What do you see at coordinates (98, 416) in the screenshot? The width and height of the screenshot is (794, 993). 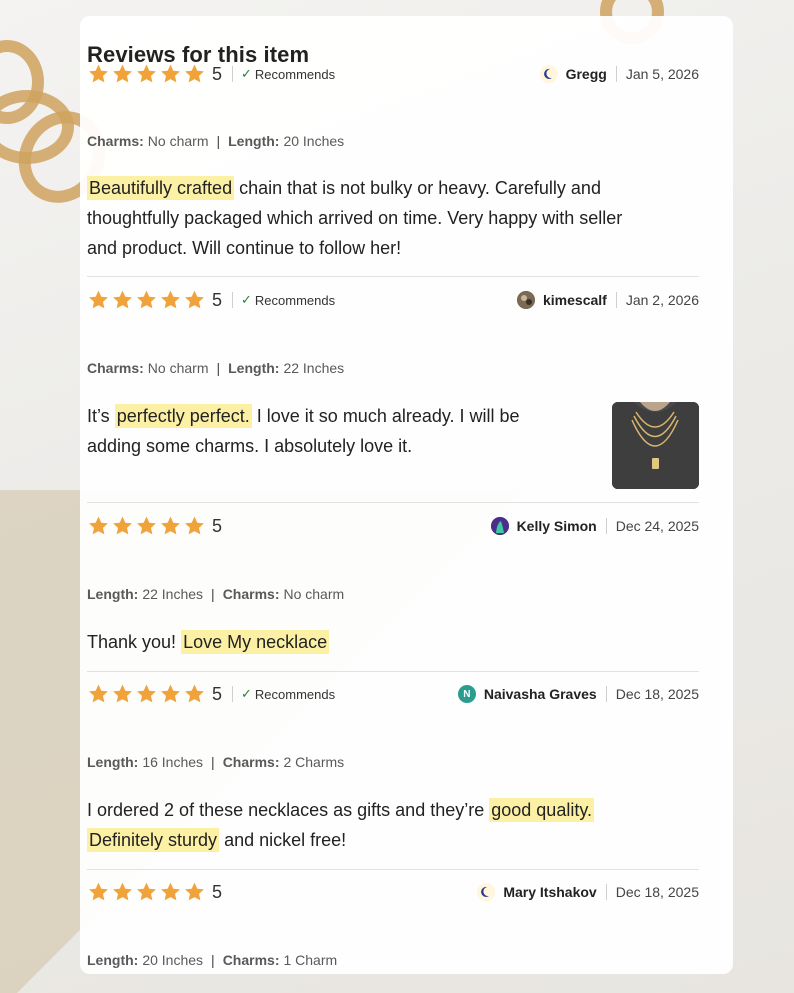 I see `review-text-part: It’s` at bounding box center [98, 416].